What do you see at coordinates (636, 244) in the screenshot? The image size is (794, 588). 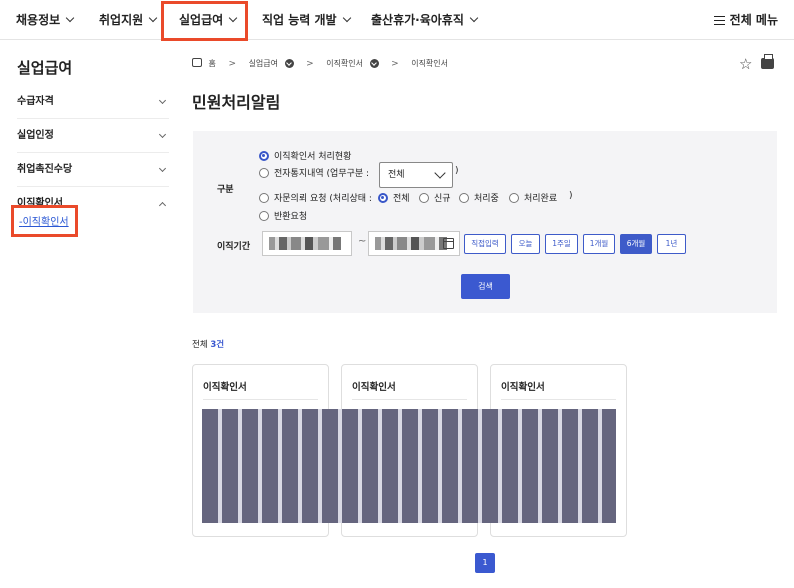 I see `period-button-6month: 6개월` at bounding box center [636, 244].